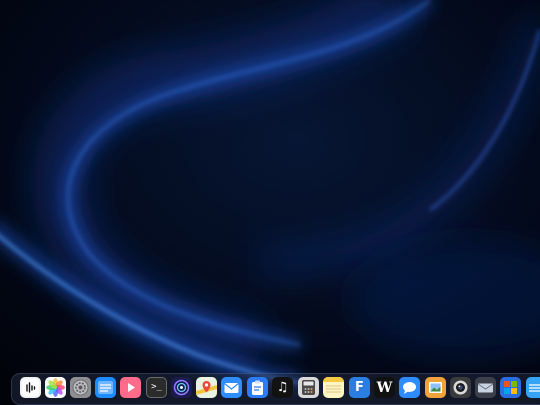 Image resolution: width=540 pixels, height=405 pixels. I want to click on terminal-glyph: >_, so click(156, 387).